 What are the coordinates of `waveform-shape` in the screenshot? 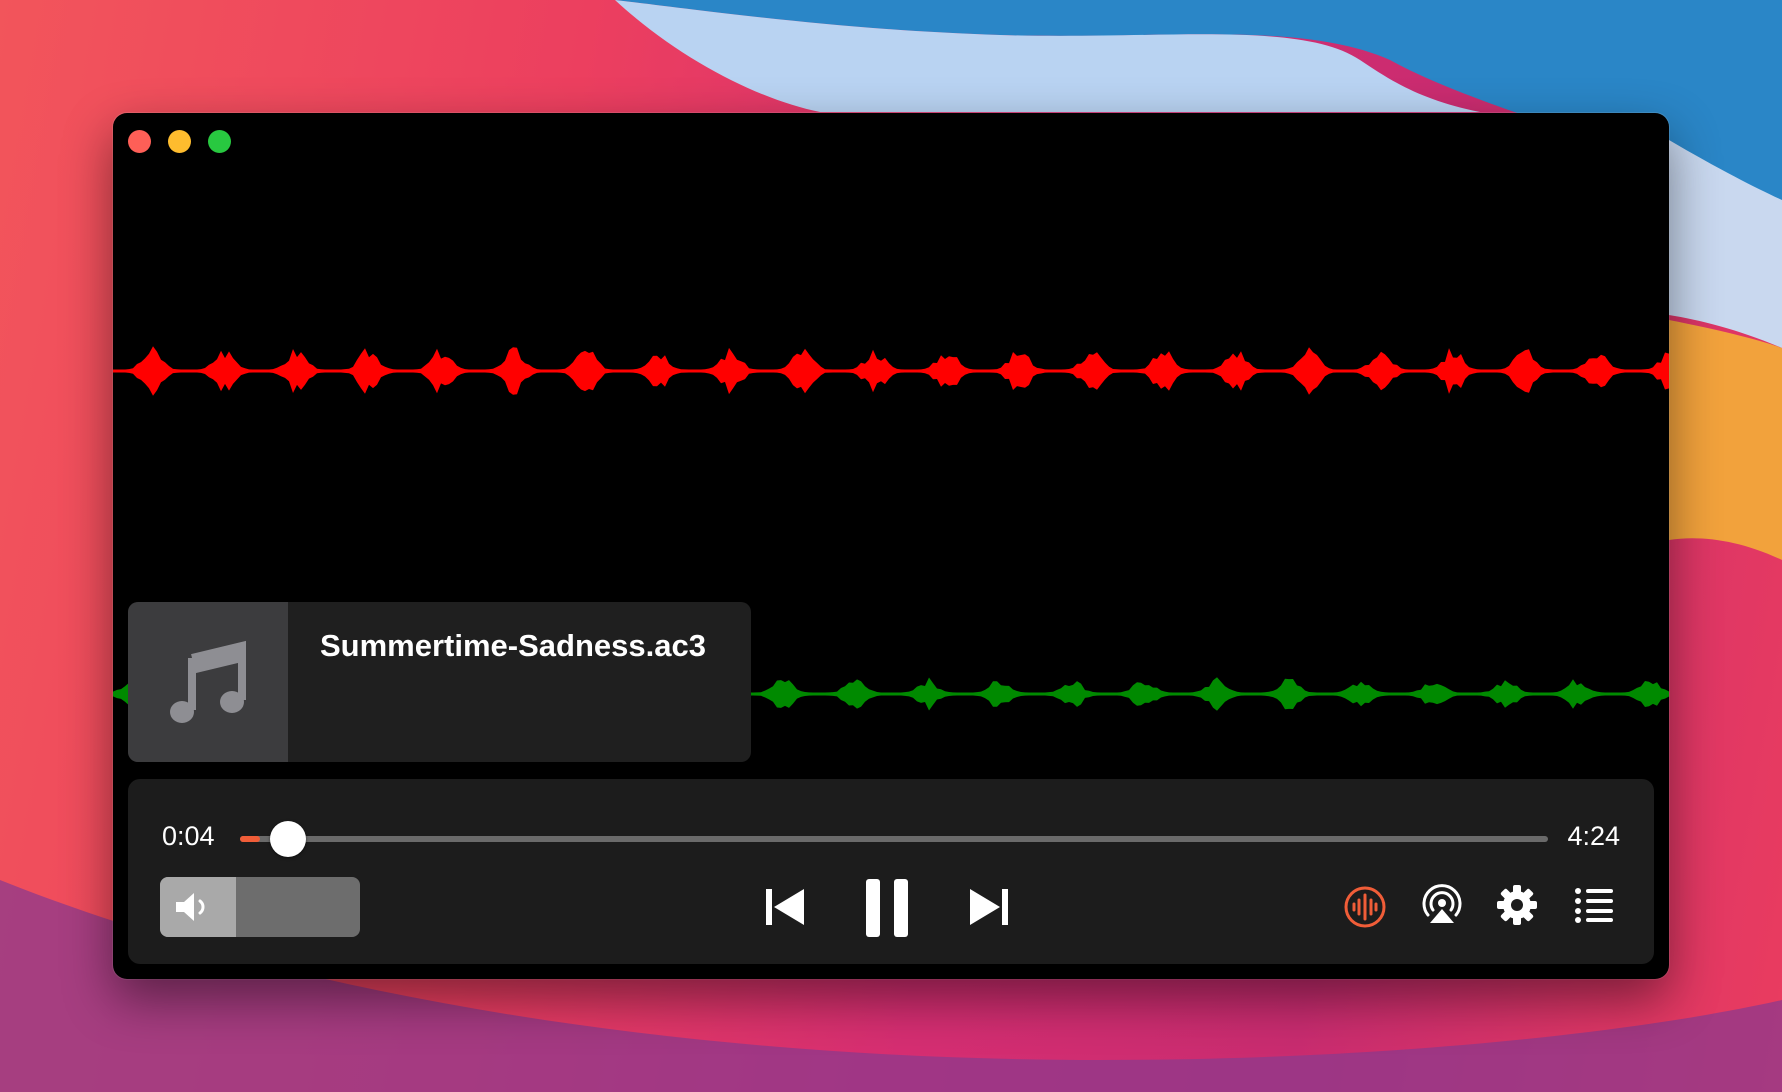 It's located at (891, 371).